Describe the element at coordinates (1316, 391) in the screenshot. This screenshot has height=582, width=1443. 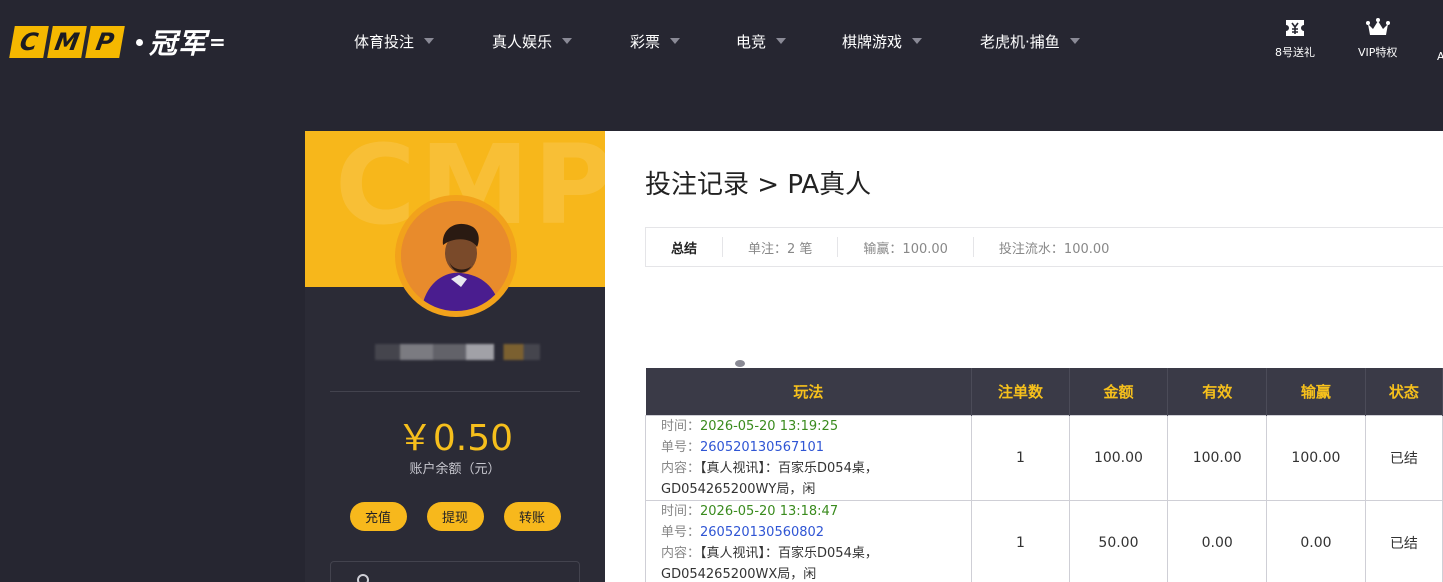
I see `col-header-winloss: 输赢` at that location.